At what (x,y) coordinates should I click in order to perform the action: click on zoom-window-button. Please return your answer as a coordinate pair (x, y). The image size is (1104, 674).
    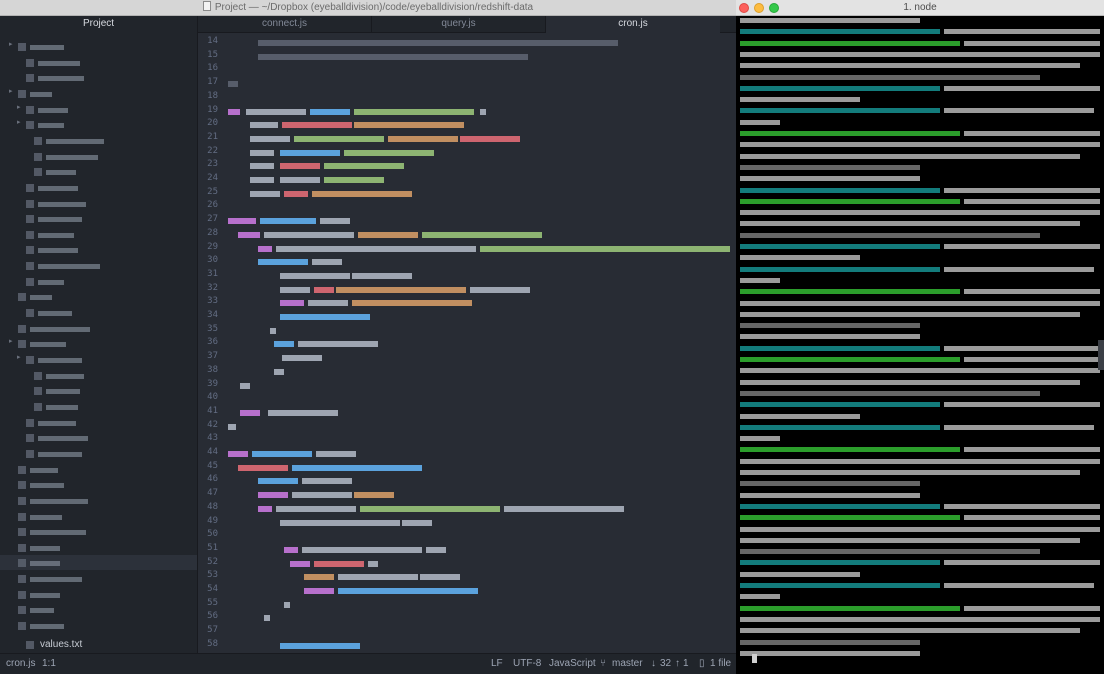
    Looking at the image, I should click on (774, 8).